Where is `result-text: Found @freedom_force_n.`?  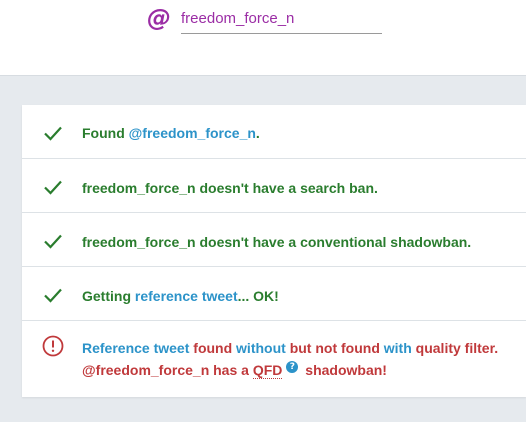
result-text: Found @freedom_force_n. is located at coordinates (171, 133).